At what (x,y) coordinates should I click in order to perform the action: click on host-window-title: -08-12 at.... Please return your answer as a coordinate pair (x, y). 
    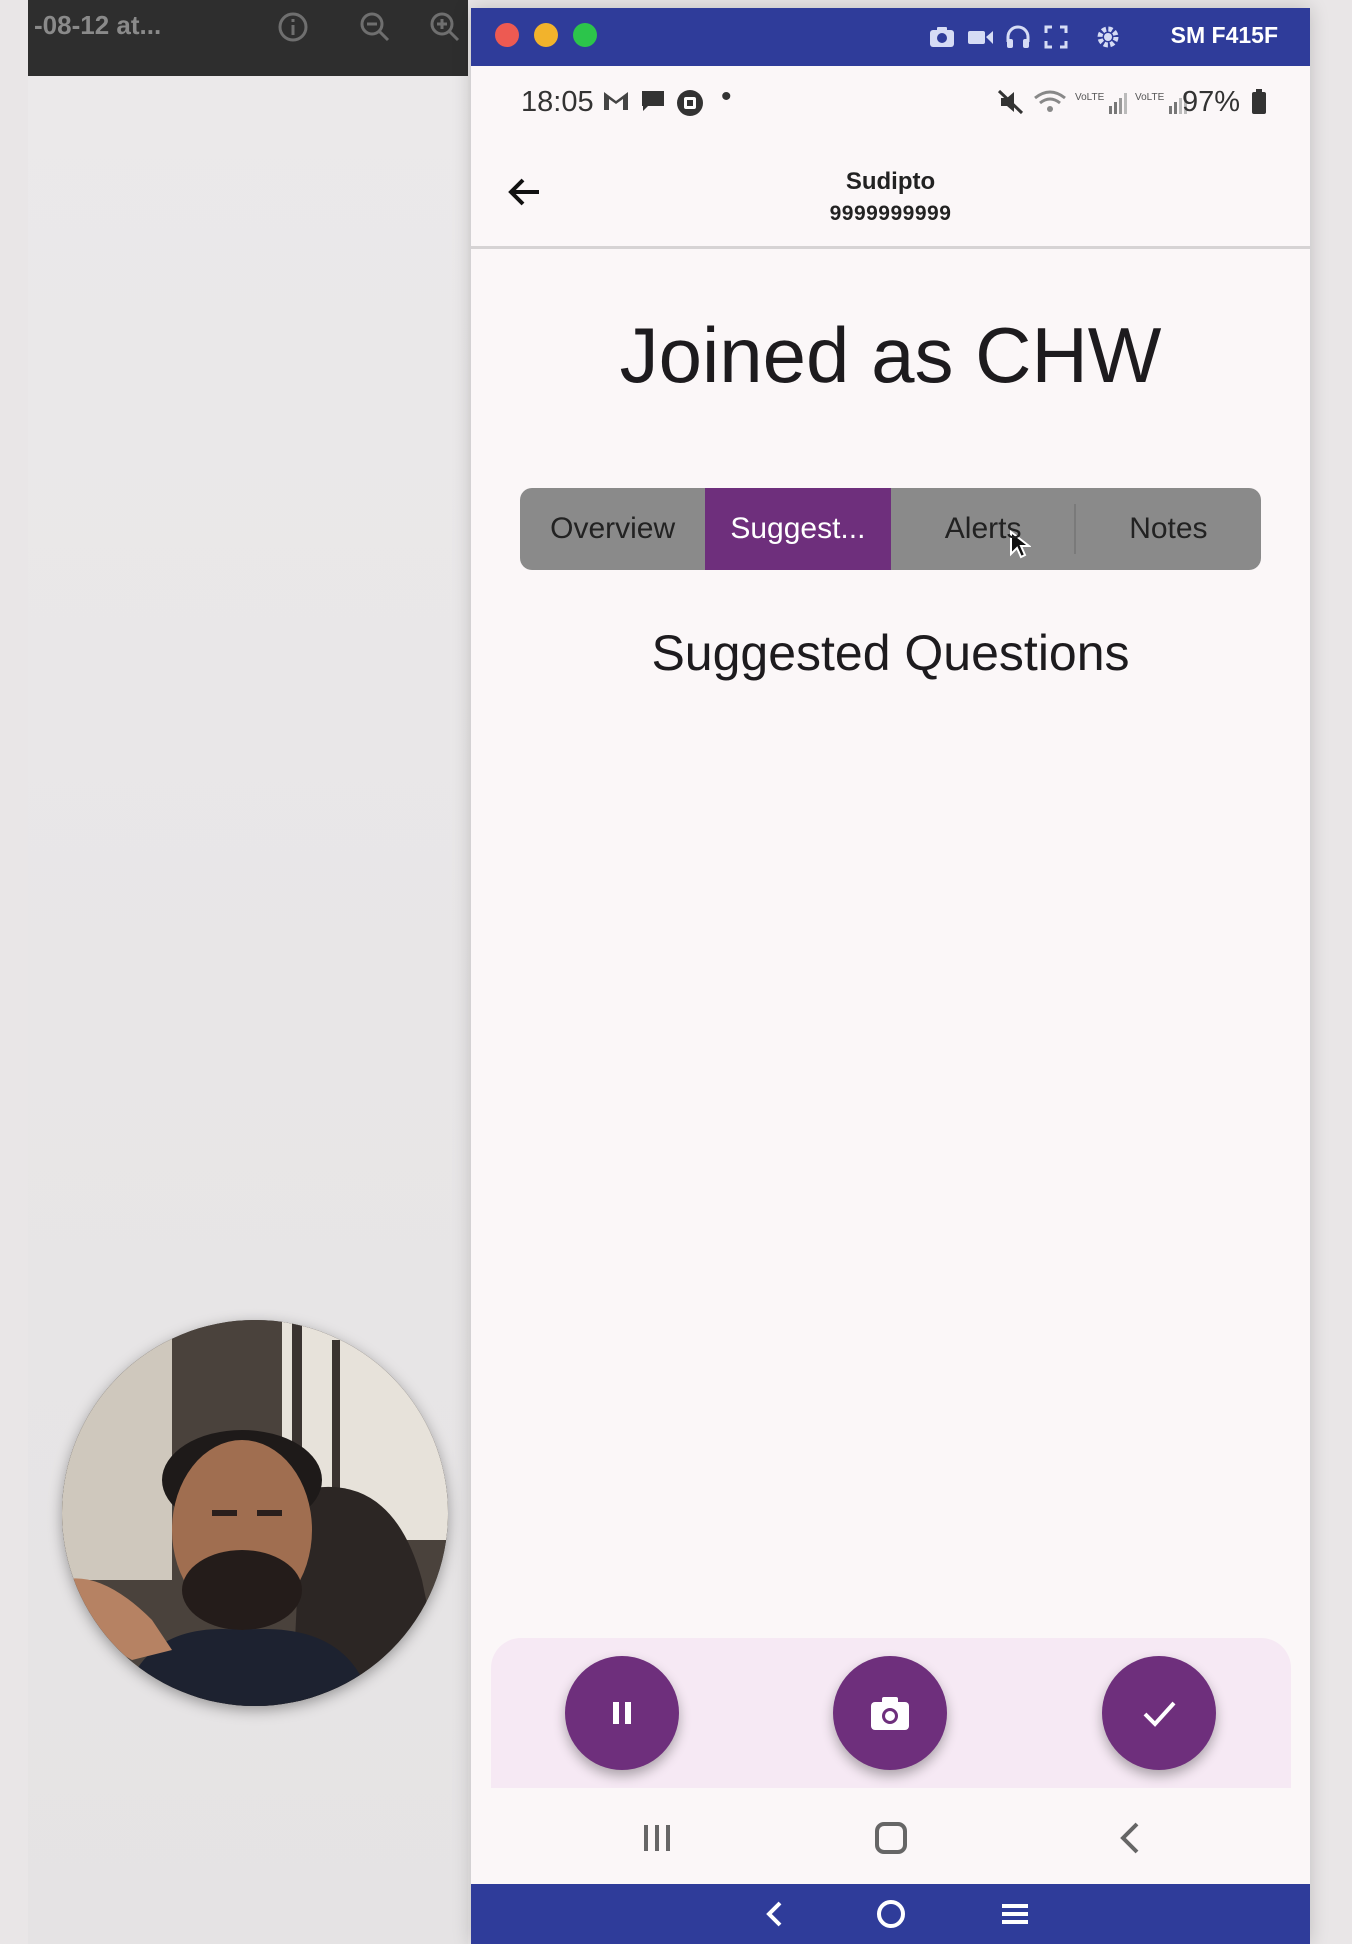
    Looking at the image, I should click on (98, 25).